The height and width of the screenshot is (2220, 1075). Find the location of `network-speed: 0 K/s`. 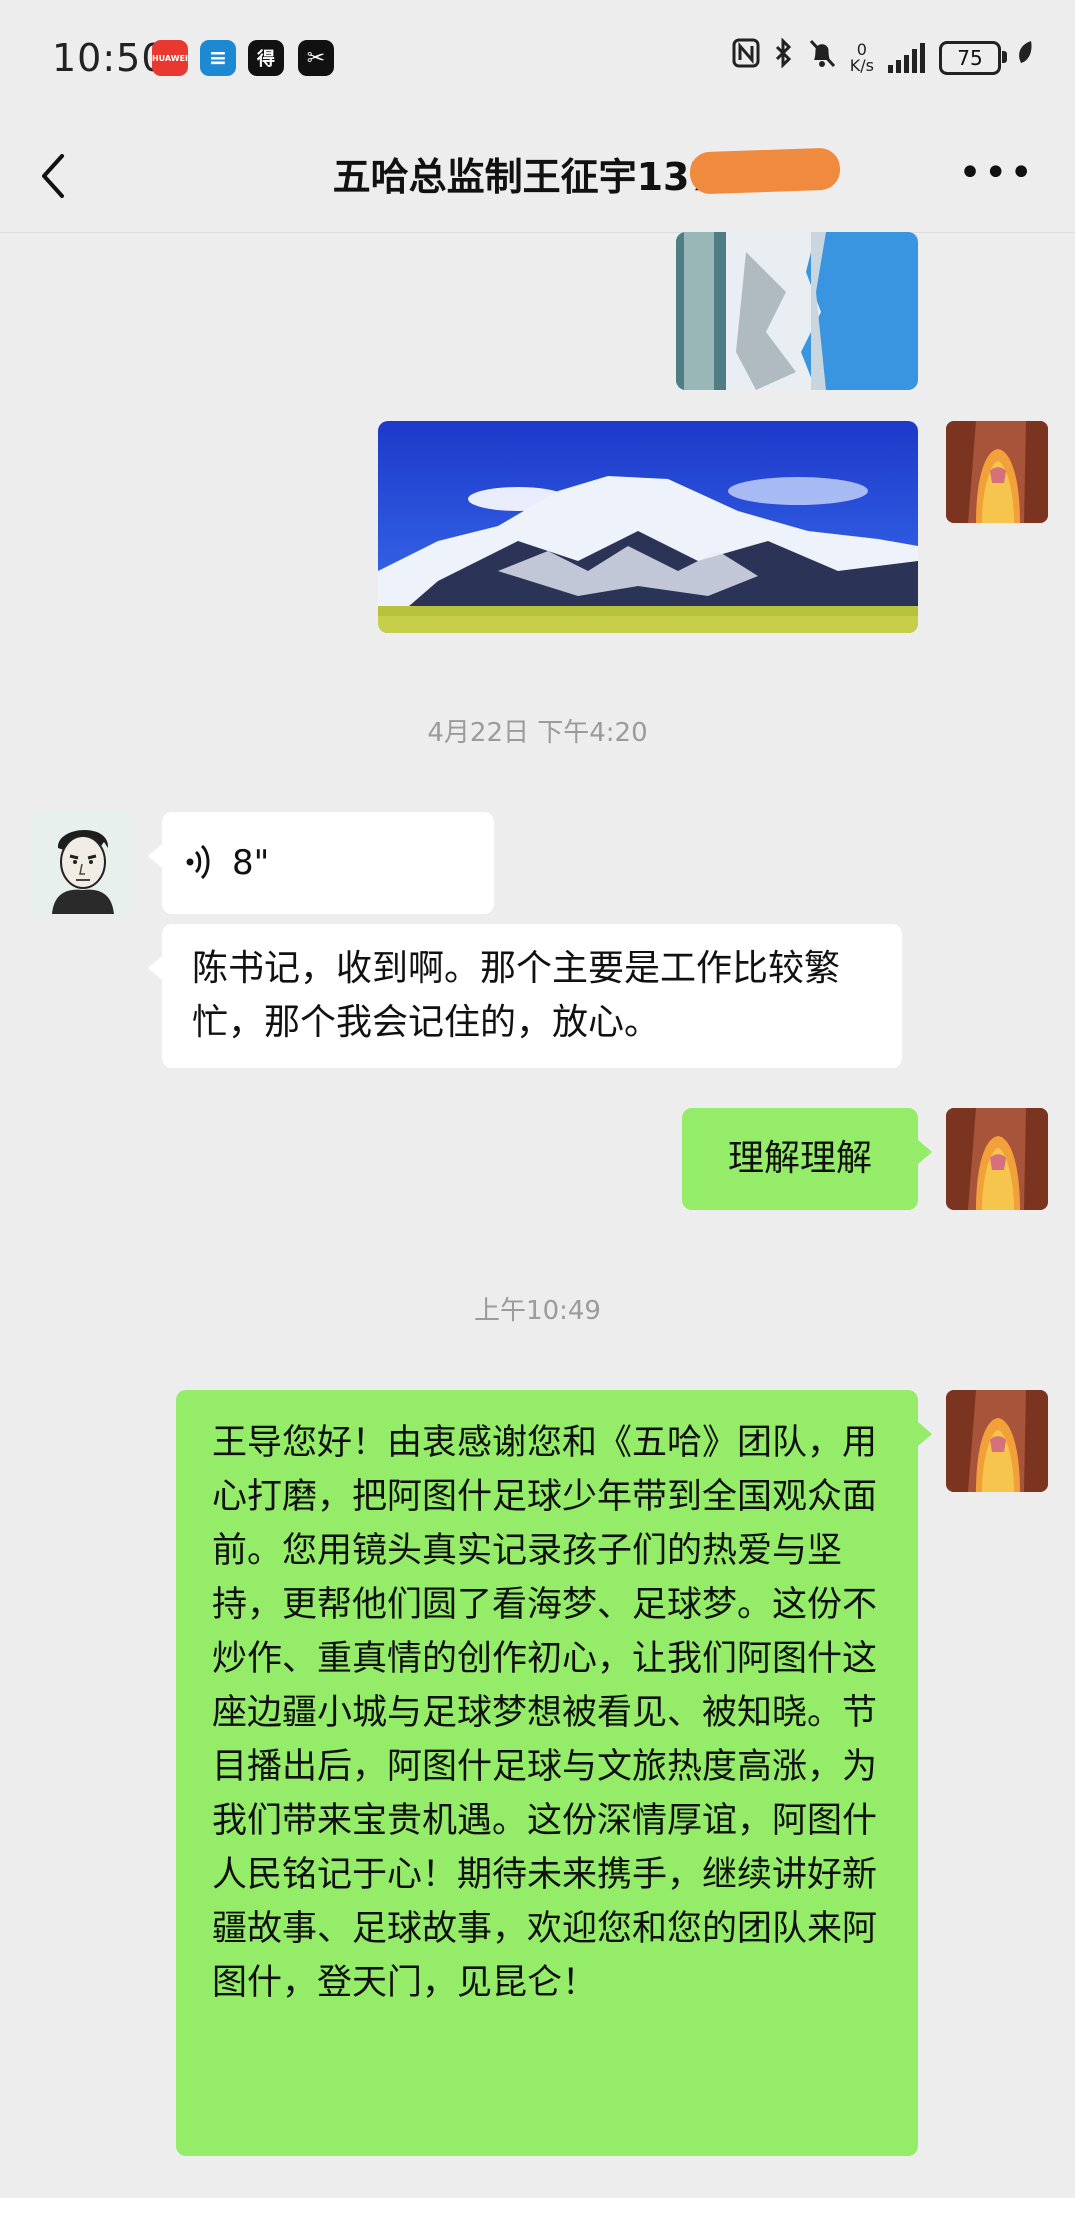

network-speed: 0 K/s is located at coordinates (861, 57).